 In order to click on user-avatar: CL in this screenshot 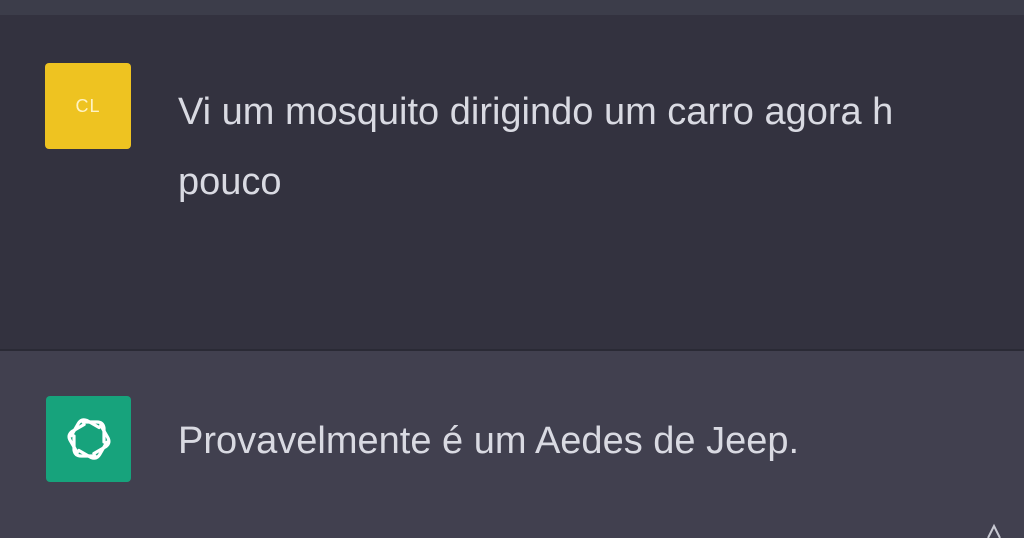, I will do `click(88, 106)`.